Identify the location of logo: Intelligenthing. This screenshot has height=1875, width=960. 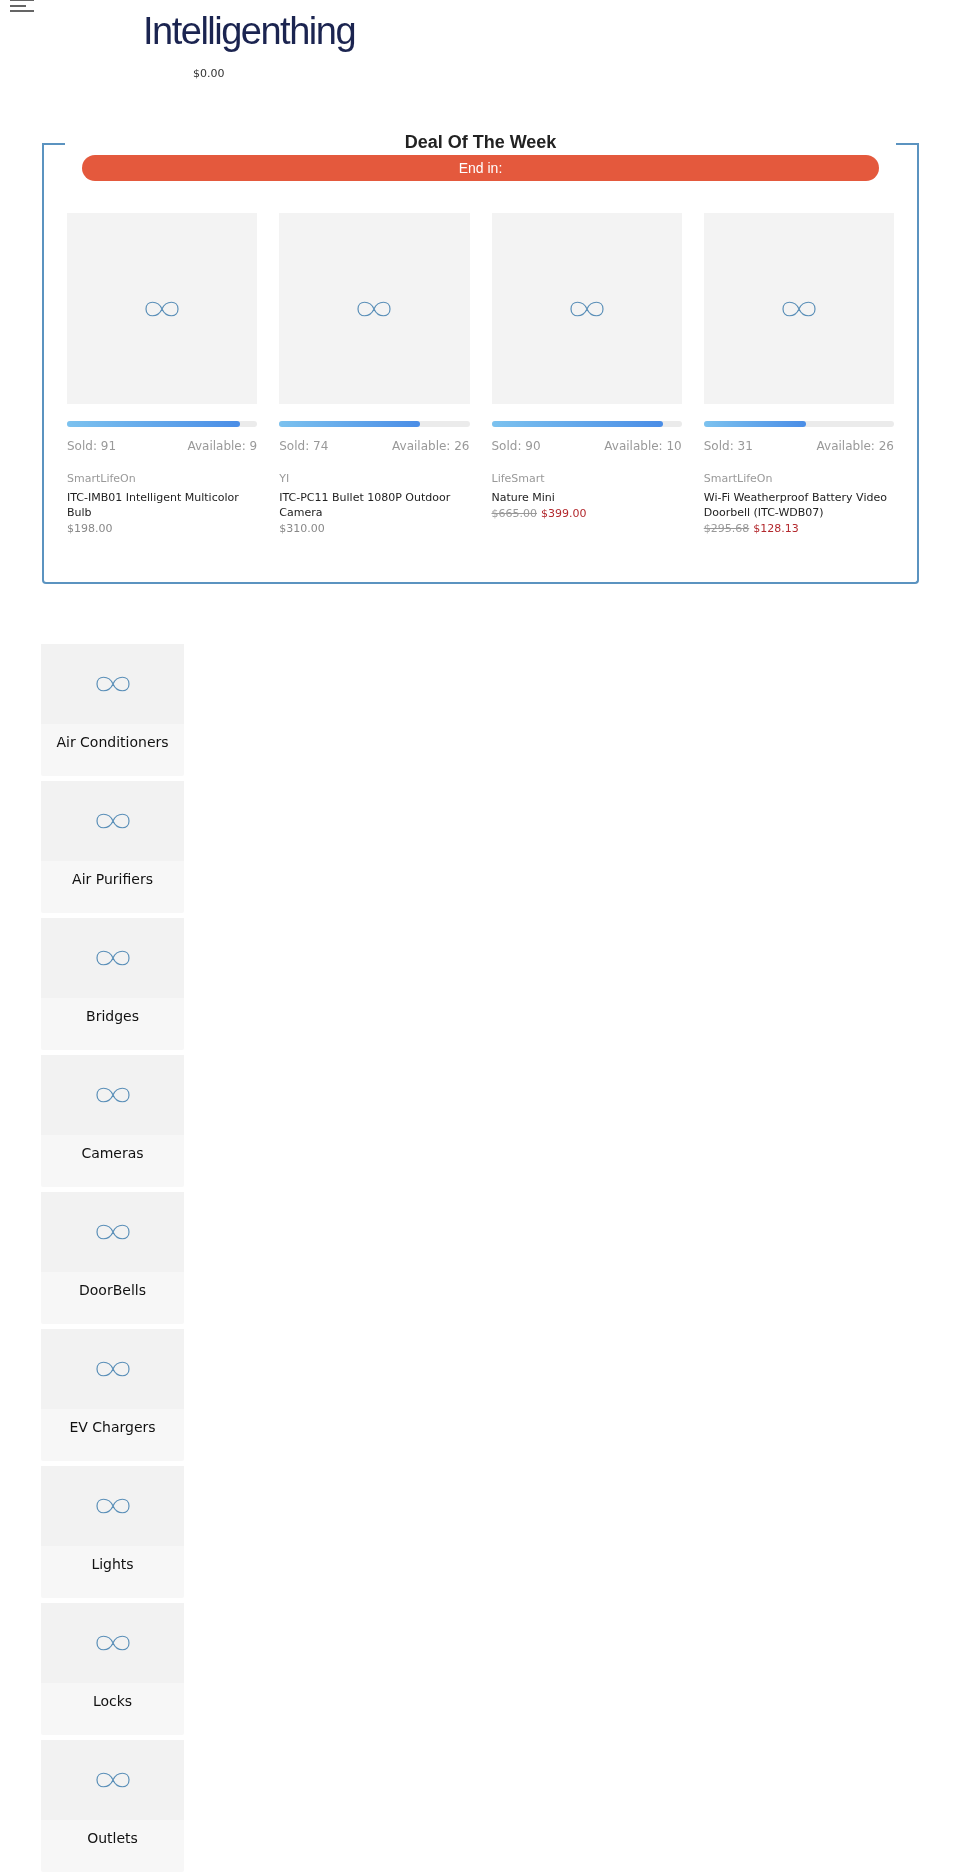
(249, 31).